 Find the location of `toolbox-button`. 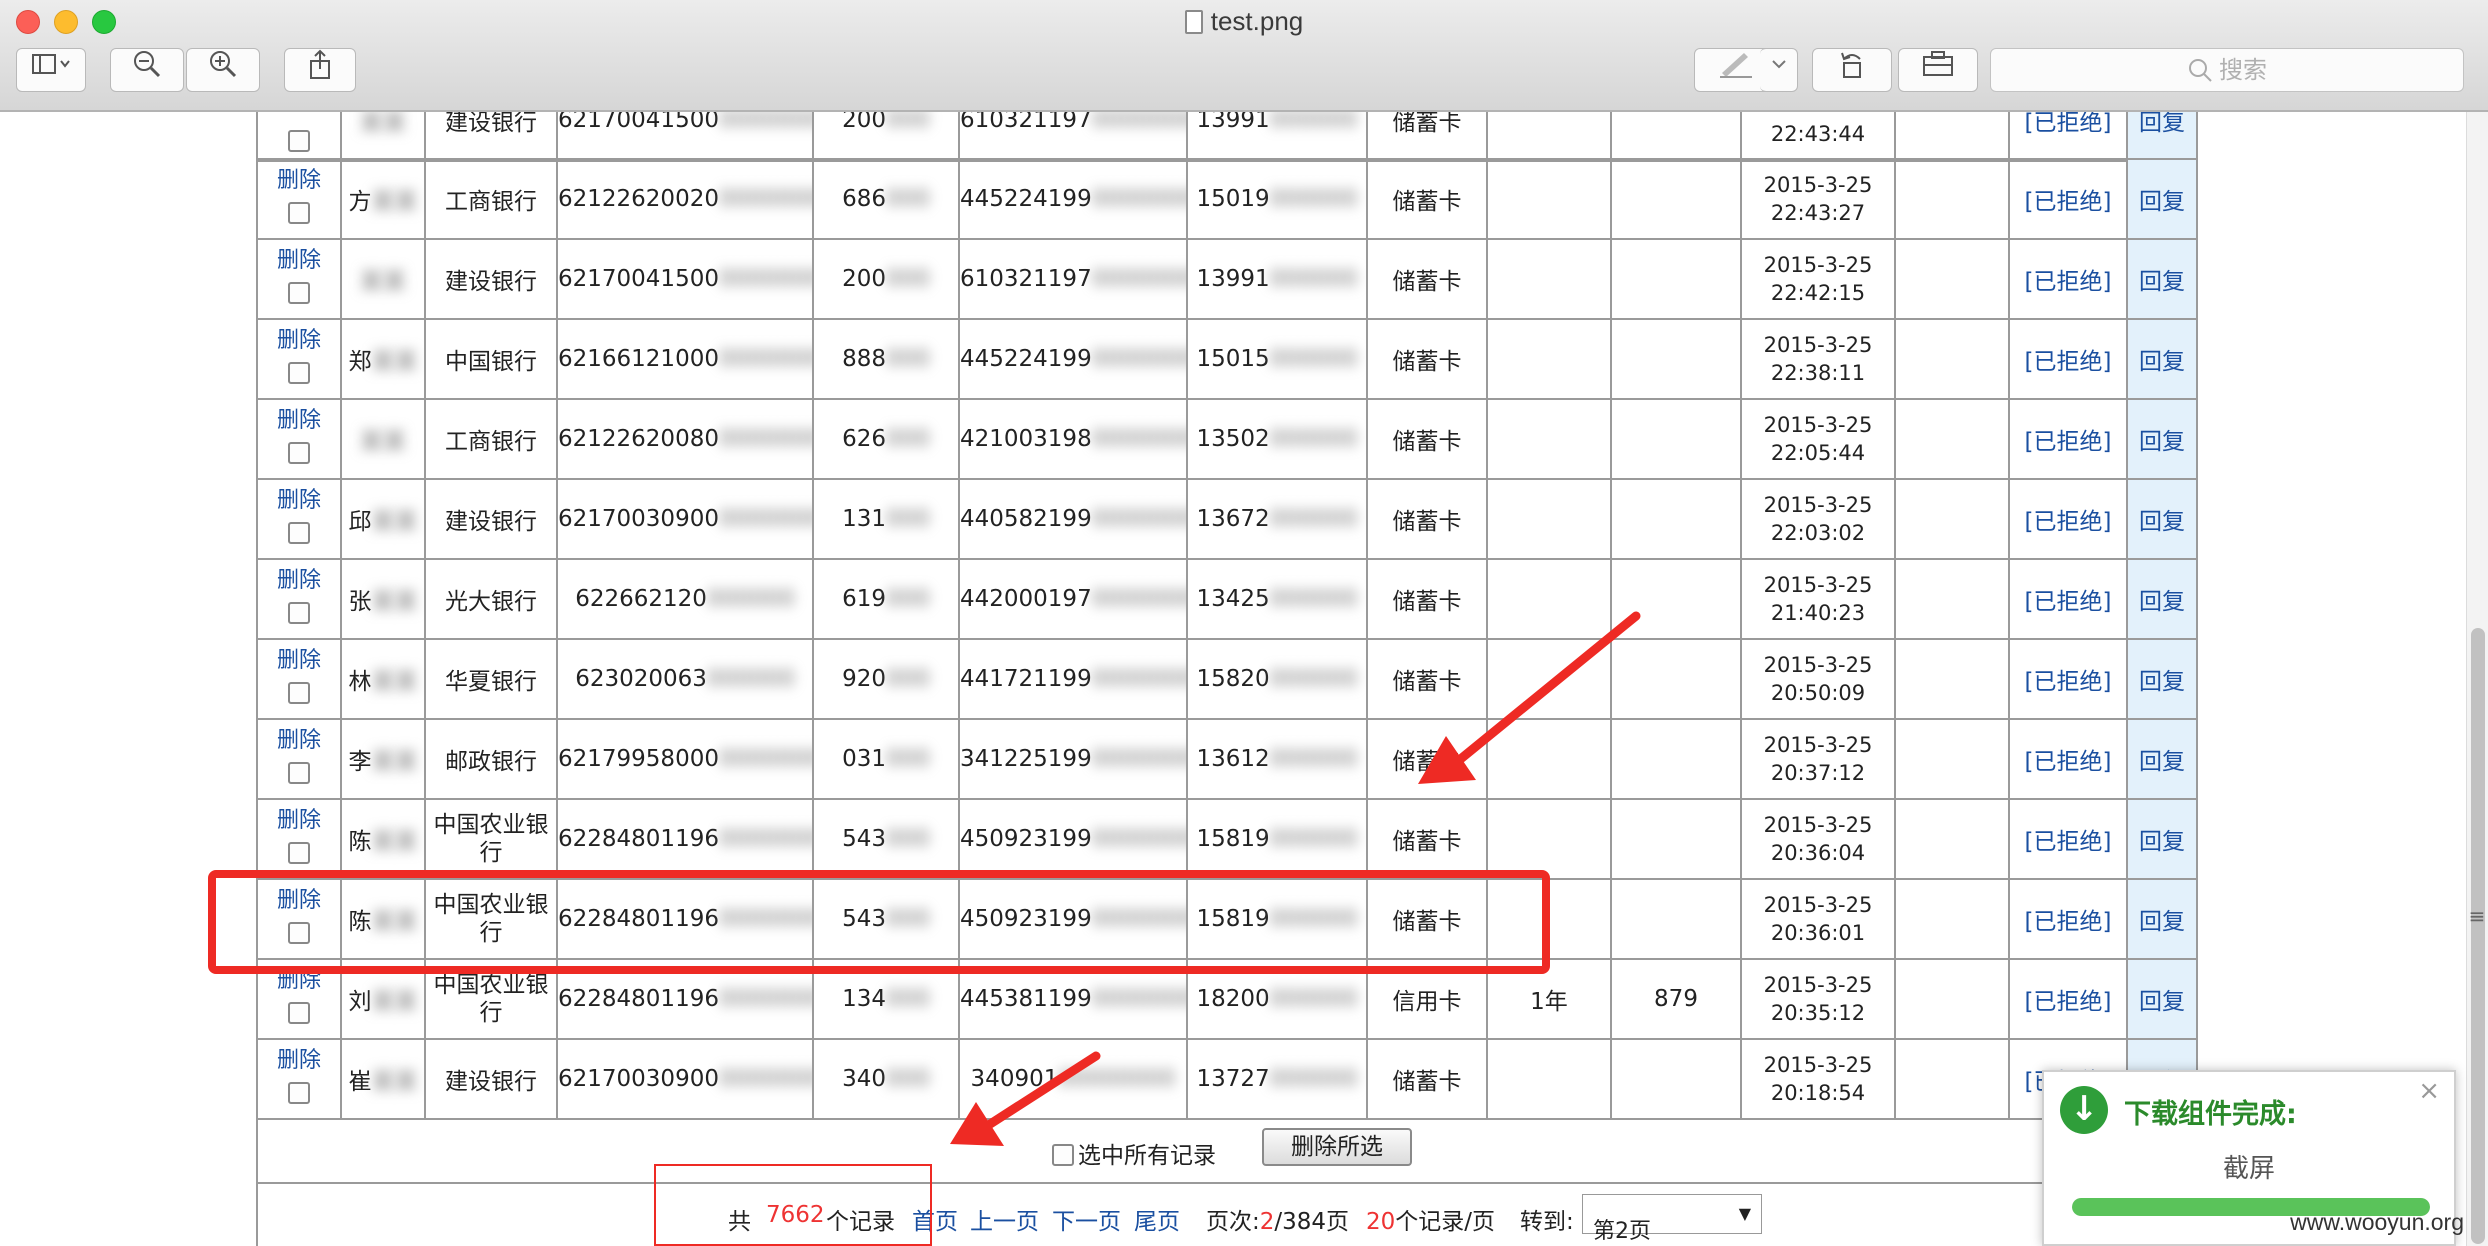

toolbox-button is located at coordinates (1938, 70).